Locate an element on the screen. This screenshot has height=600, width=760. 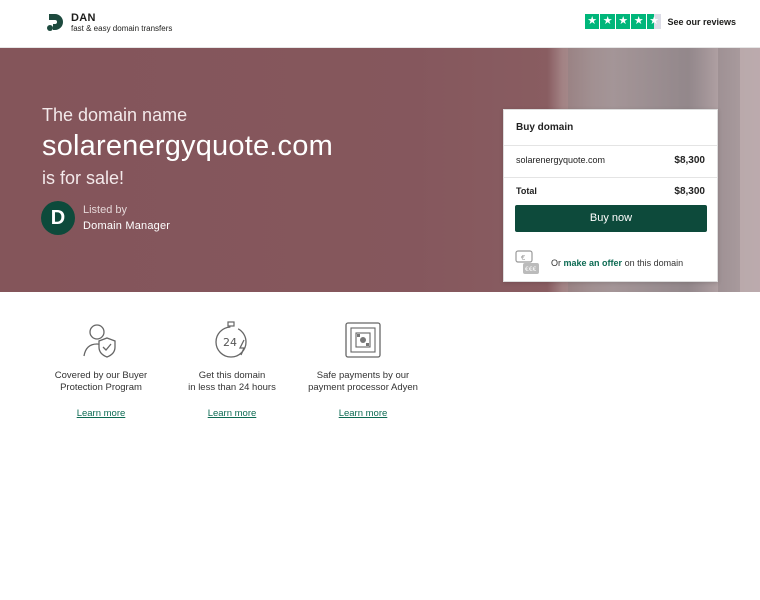
item-domain: solarenergyquote.com is located at coordinates (561, 160).